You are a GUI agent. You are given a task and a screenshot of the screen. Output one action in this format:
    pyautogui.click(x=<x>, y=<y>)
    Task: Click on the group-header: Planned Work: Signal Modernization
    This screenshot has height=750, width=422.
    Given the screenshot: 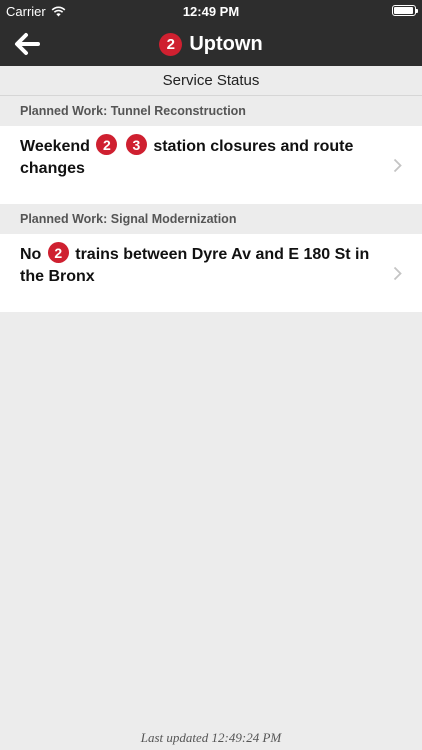 What is the action you would take?
    pyautogui.click(x=128, y=219)
    